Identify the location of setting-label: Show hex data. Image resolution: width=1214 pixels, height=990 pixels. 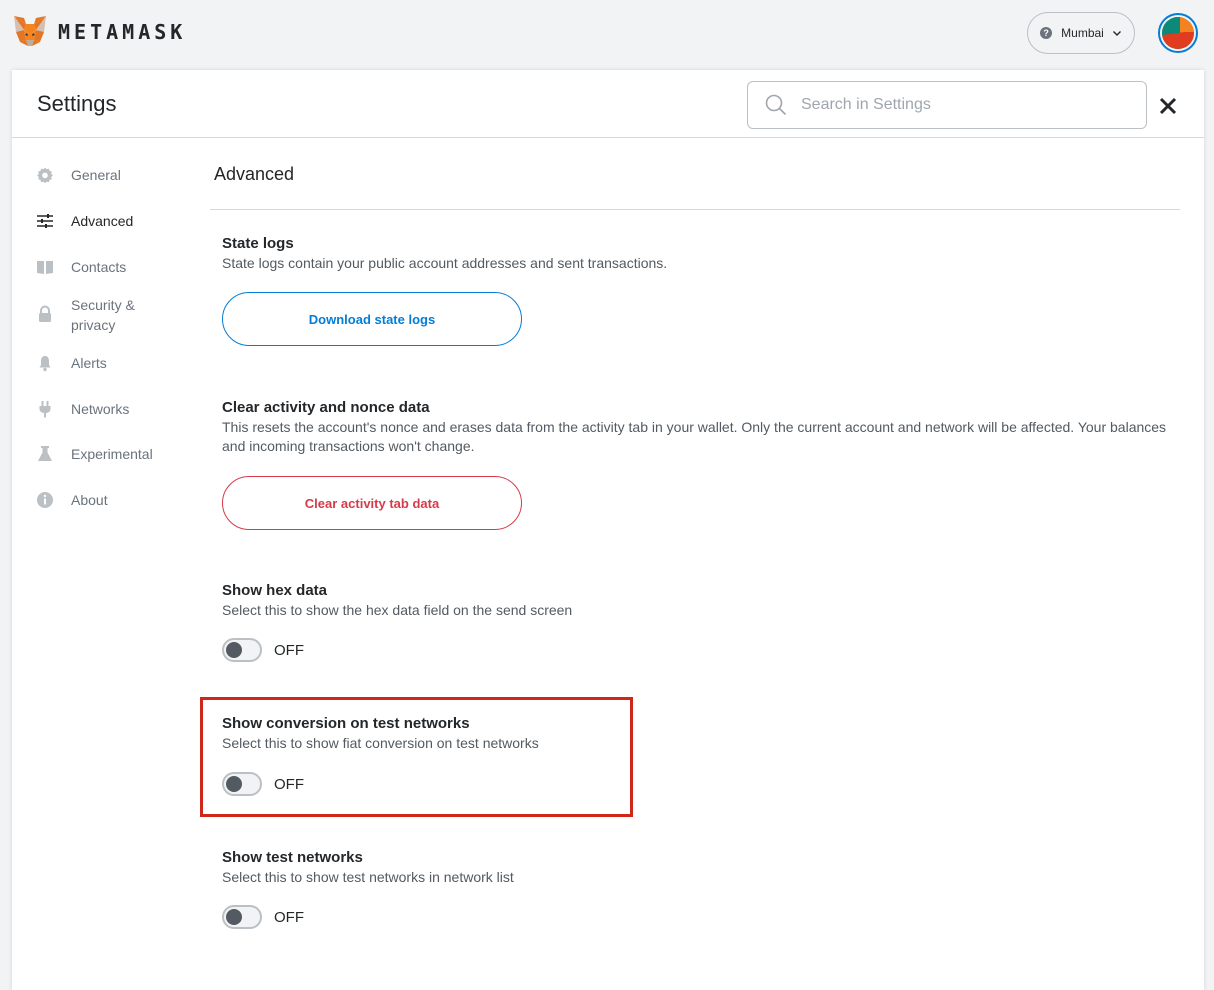
(275, 590).